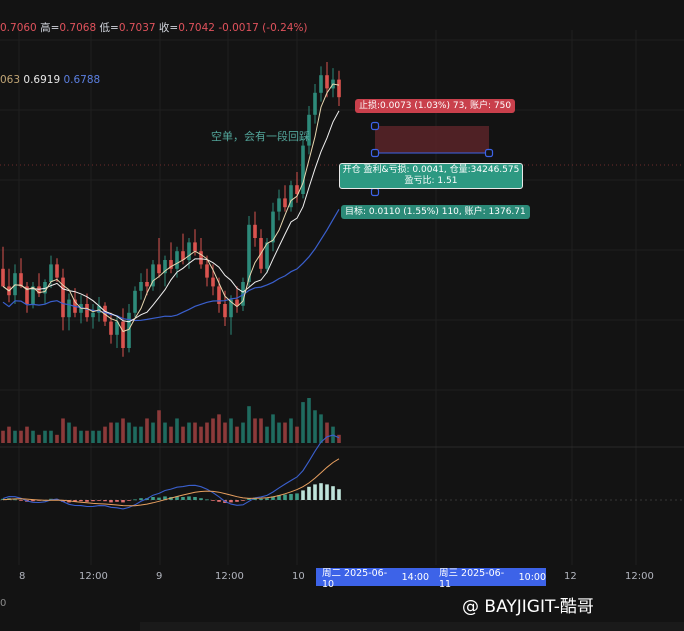 This screenshot has height=631, width=684. I want to click on range-end-date: 周三 2025-06-11, so click(472, 578).